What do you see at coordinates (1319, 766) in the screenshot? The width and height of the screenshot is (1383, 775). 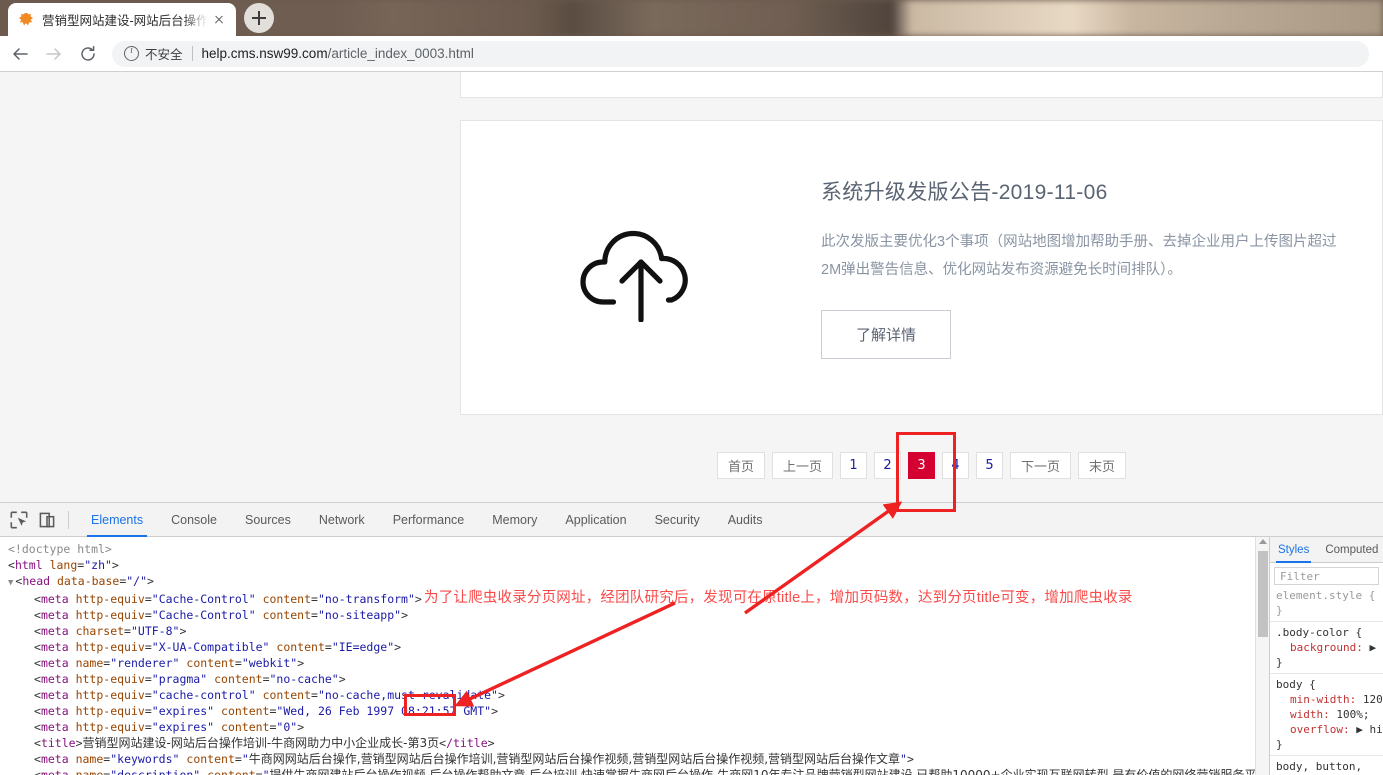 I see `css-selector: body, button,` at bounding box center [1319, 766].